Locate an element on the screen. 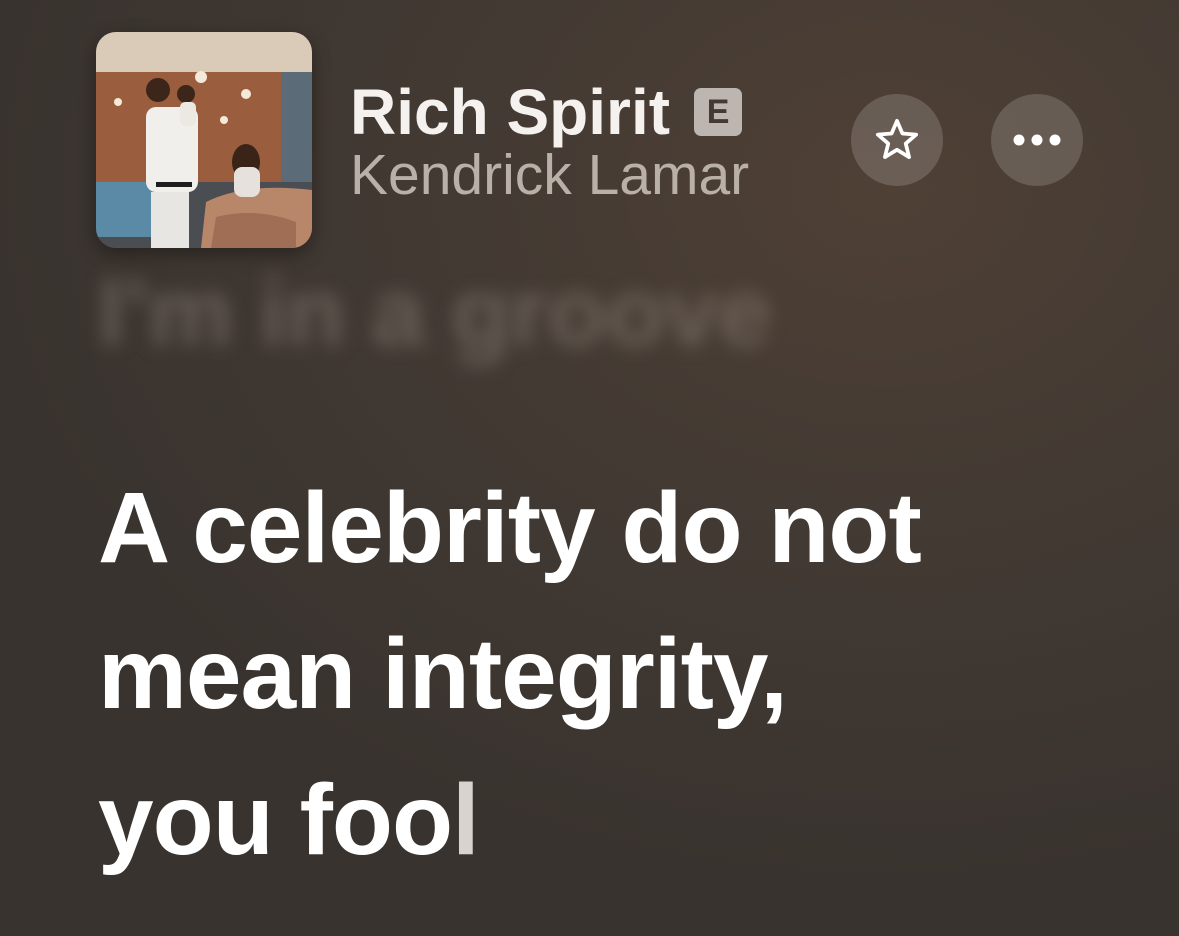 The height and width of the screenshot is (936, 1179). song-title-row: Rich Spirit E is located at coordinates (546, 112).